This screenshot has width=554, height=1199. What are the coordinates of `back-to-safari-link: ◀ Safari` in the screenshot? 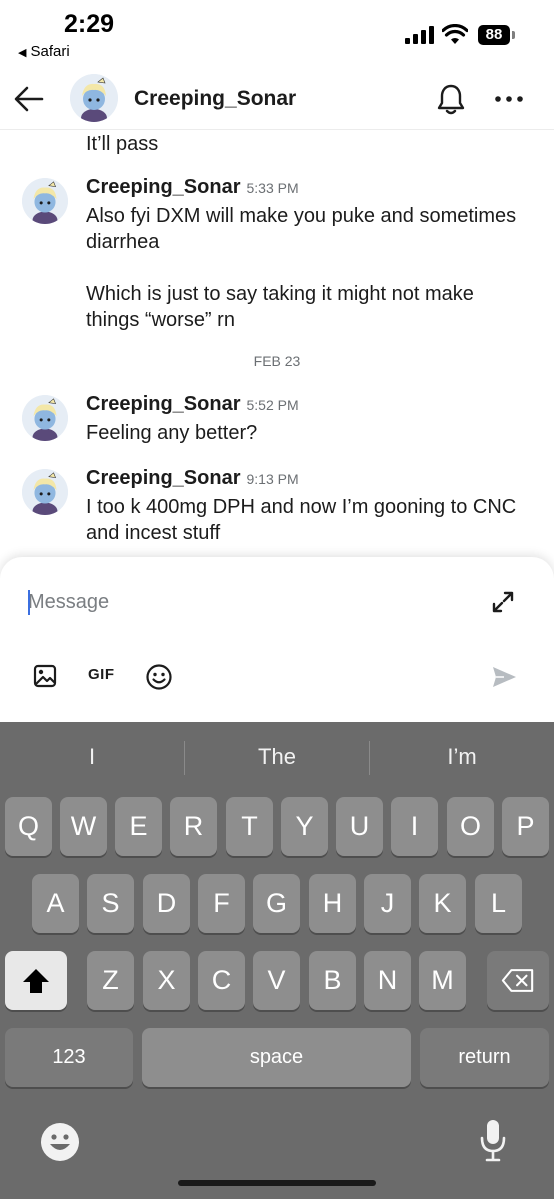 It's located at (44, 51).